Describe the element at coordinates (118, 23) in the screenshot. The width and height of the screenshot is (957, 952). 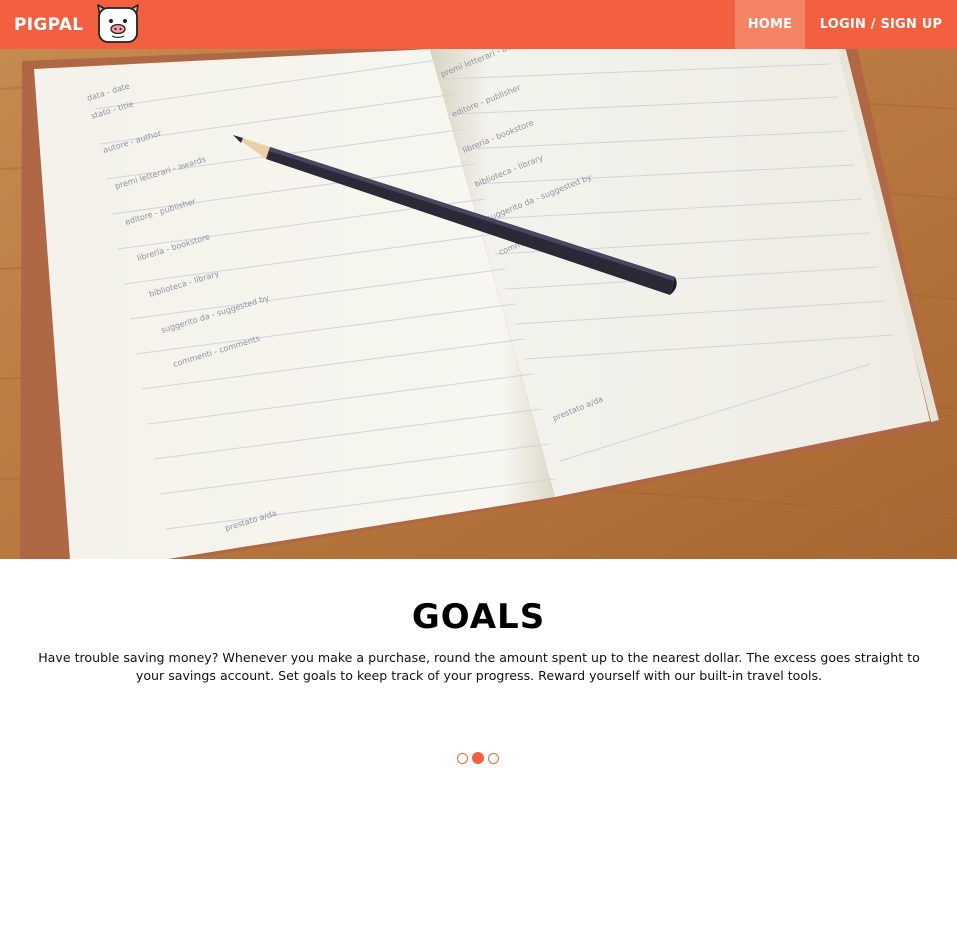
I see `pig-face-icon` at that location.